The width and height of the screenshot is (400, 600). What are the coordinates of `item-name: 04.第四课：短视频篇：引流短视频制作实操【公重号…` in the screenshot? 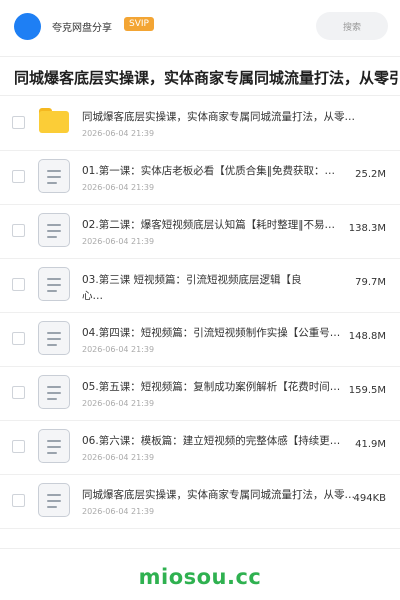 It's located at (211, 333).